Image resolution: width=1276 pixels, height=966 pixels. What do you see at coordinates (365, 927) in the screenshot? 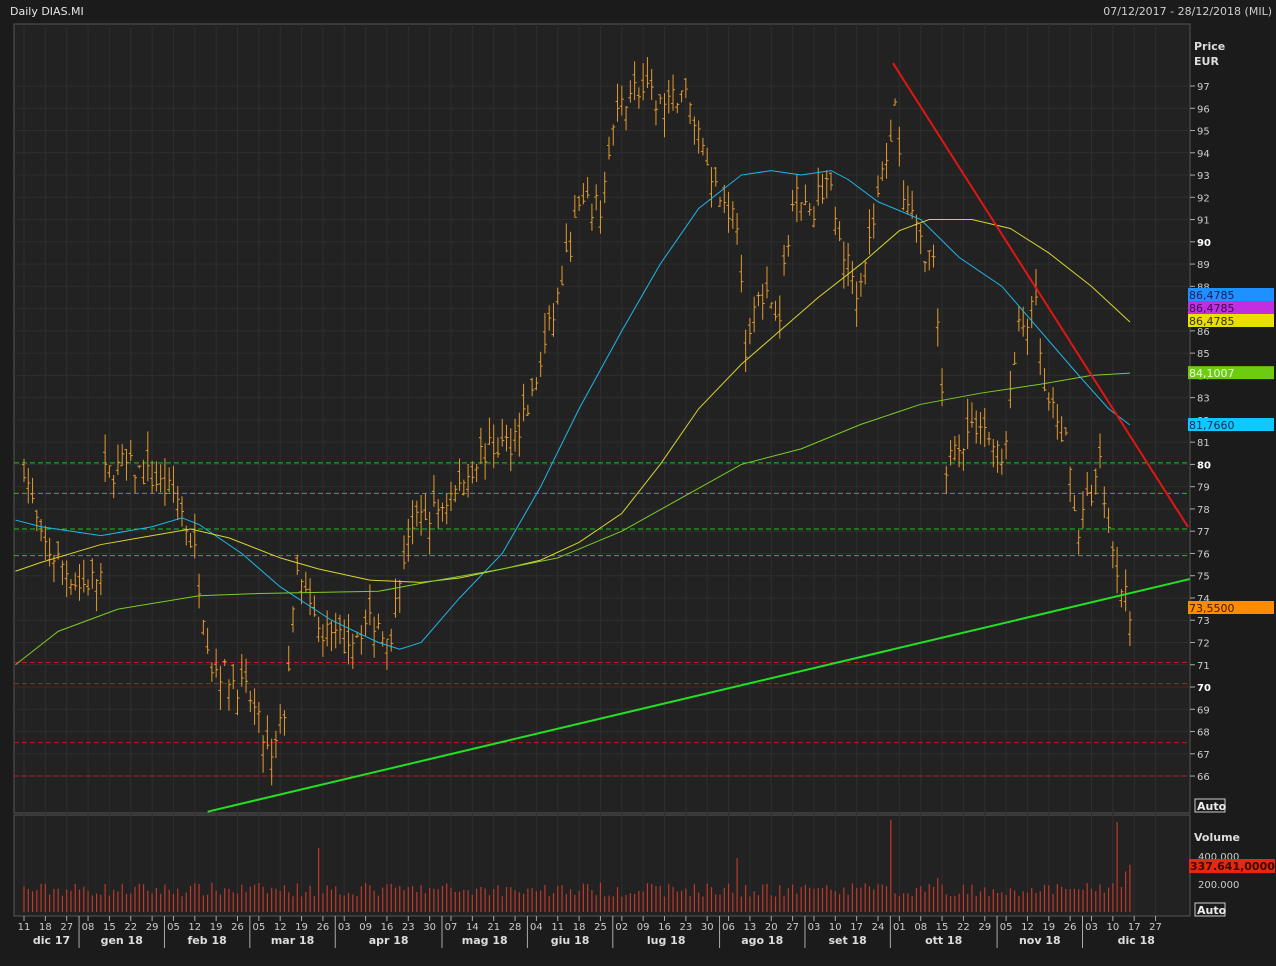
I see `week-tick-label: 09` at bounding box center [365, 927].